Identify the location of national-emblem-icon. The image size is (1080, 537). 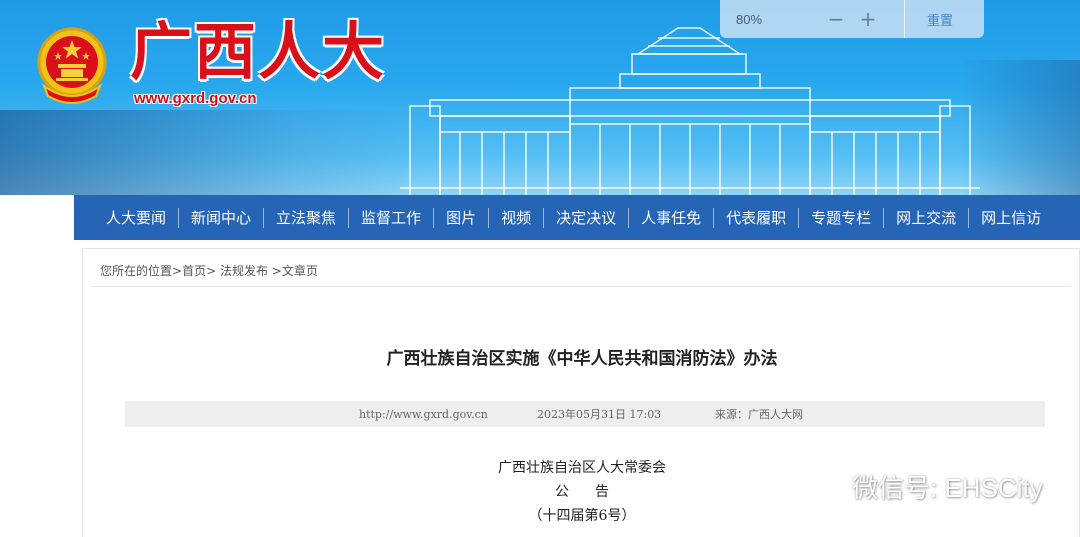
(72, 65).